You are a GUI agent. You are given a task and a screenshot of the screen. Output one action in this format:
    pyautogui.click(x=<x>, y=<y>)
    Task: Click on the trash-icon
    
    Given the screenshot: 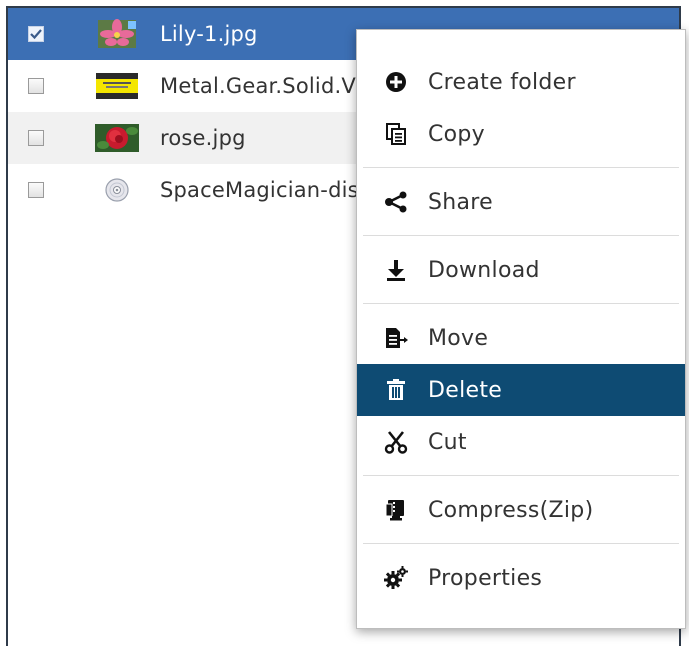 What is the action you would take?
    pyautogui.click(x=396, y=390)
    